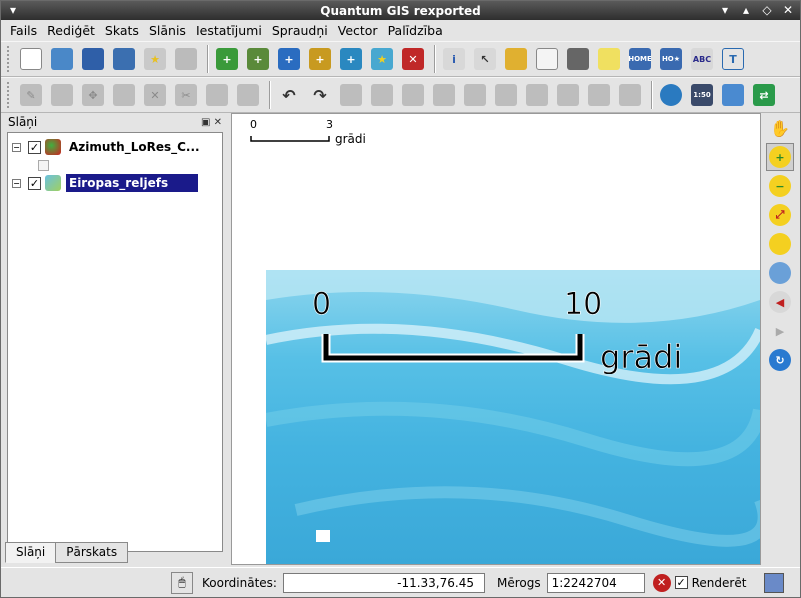 This screenshot has width=801, height=598. What do you see at coordinates (485, 59) in the screenshot?
I see `select-features-button: ↖` at bounding box center [485, 59].